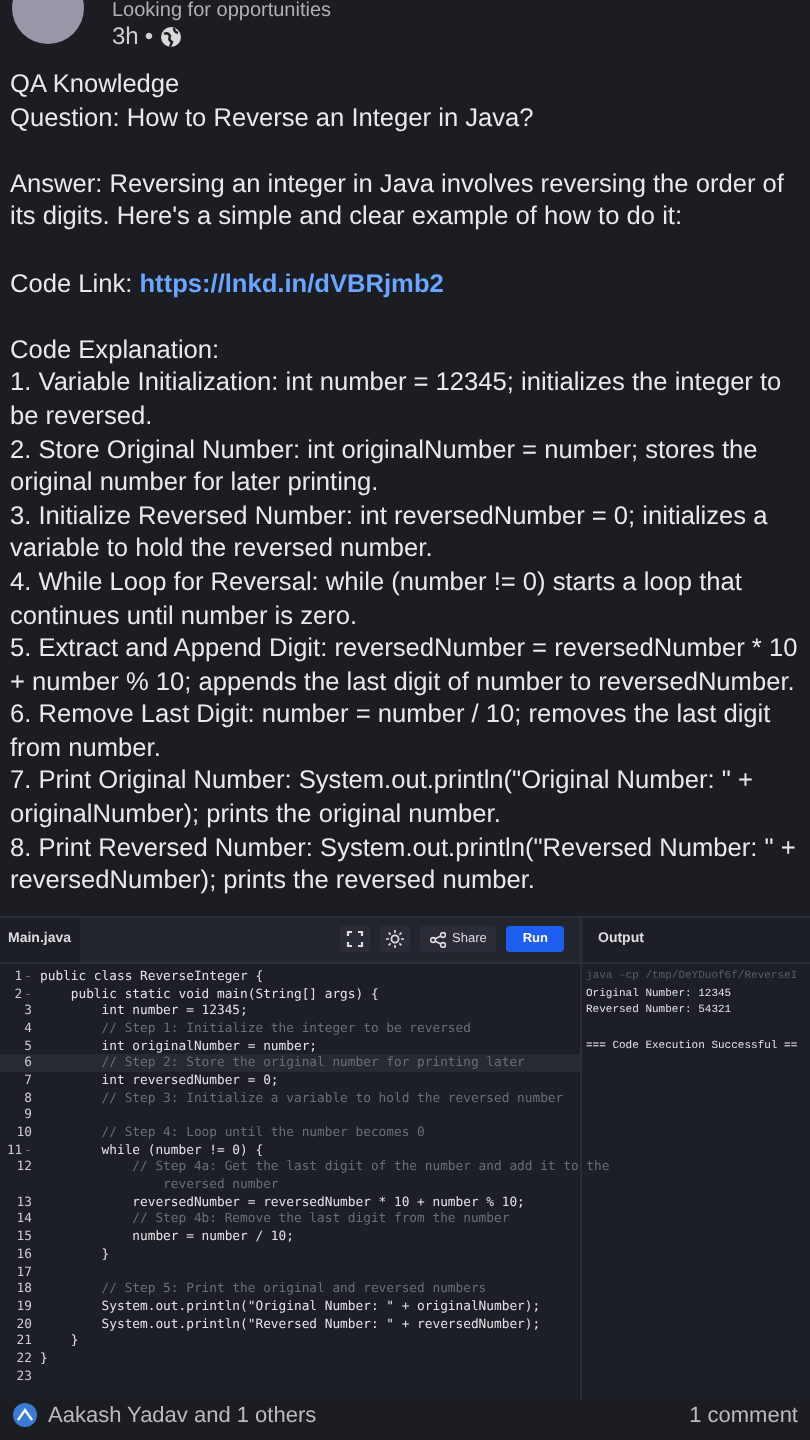 The height and width of the screenshot is (1440, 810). What do you see at coordinates (743, 1415) in the screenshot?
I see `comments-count: 1 comment` at bounding box center [743, 1415].